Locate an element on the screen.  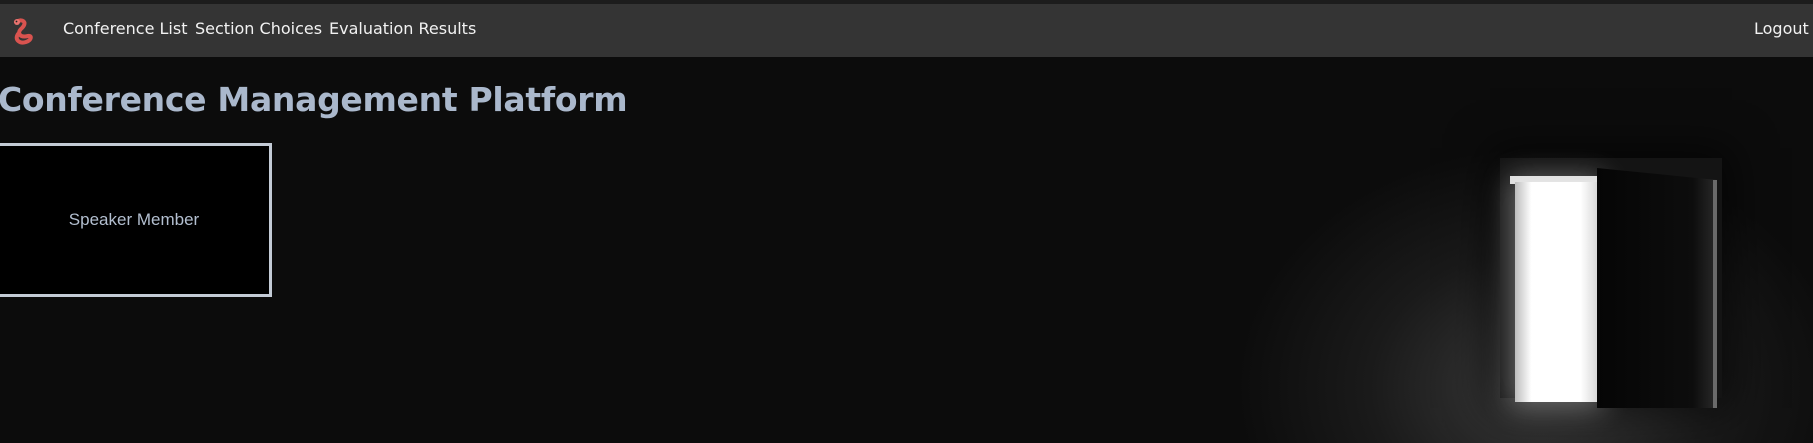
worm-logo-icon is located at coordinates (22, 31).